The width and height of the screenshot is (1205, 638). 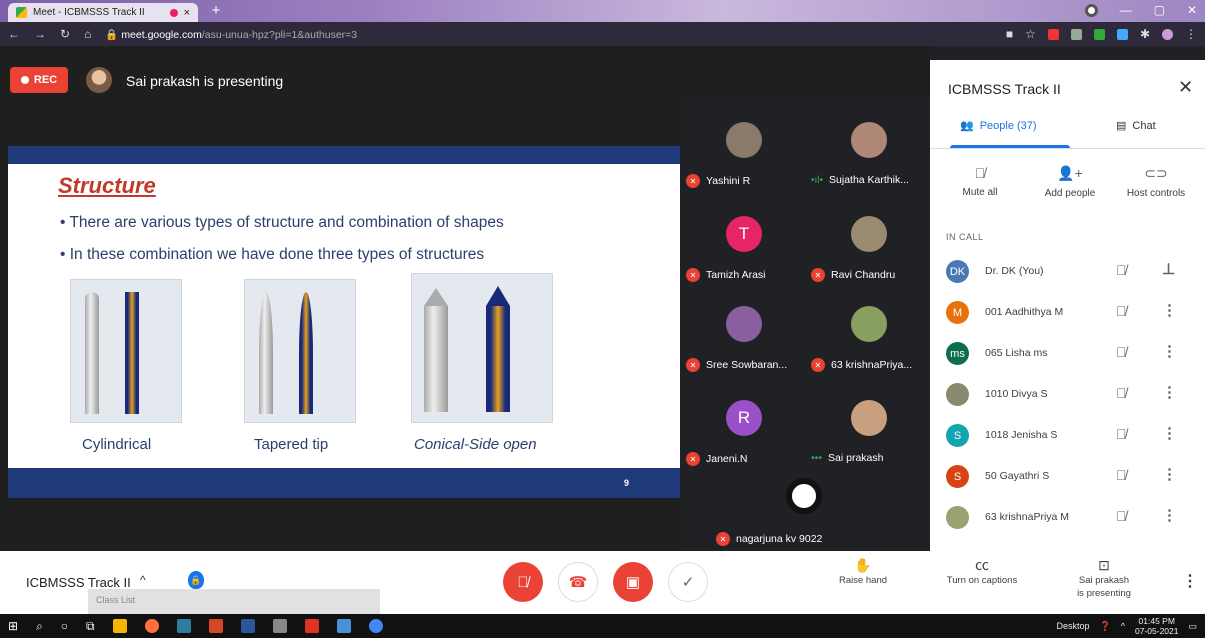 I want to click on participant-row: S 1018 Jenisha S 🎙̸ ⋮, so click(x=1067, y=436).